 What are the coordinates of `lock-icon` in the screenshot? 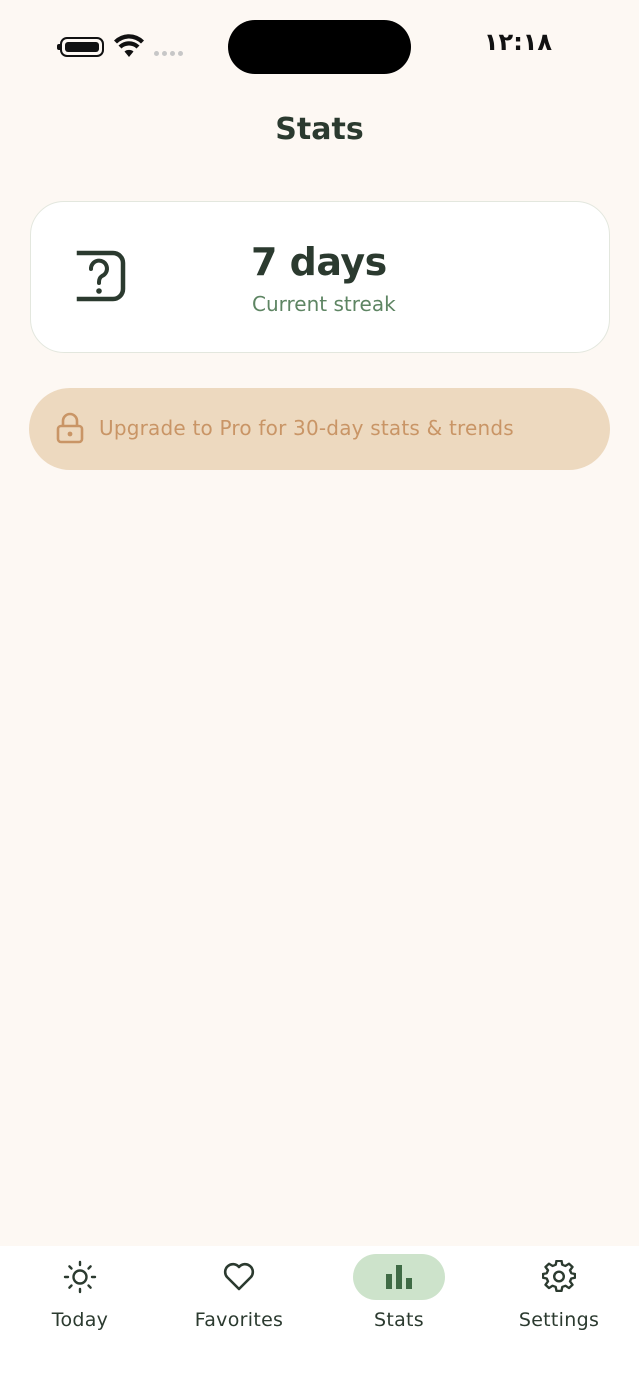 It's located at (70, 428).